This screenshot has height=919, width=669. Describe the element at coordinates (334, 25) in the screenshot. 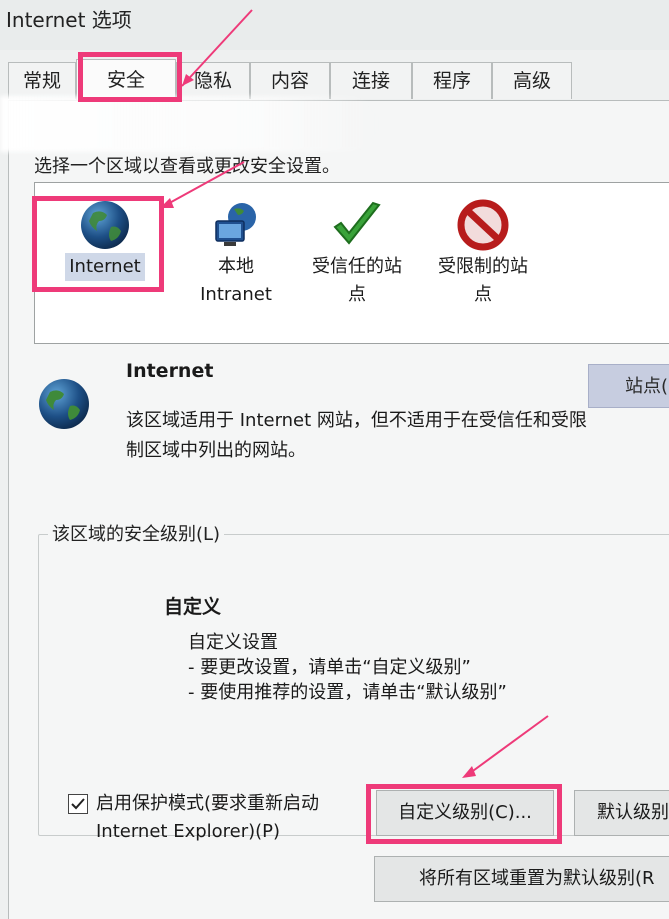

I see `title-bar: Internet 选项` at that location.